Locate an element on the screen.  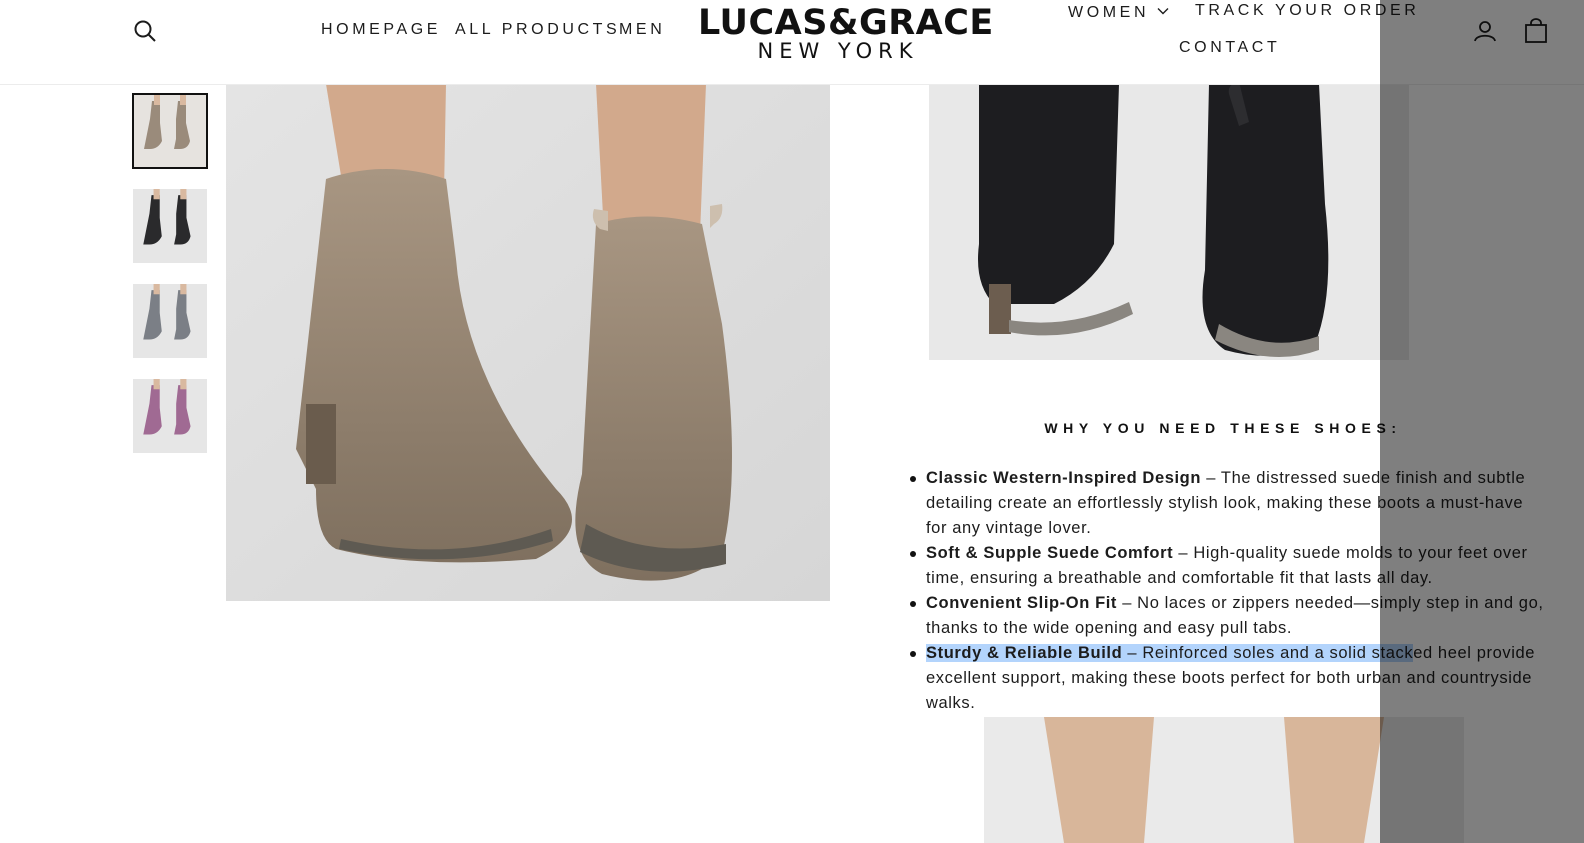
nav-contact: CONTACT is located at coordinates (1229, 48).